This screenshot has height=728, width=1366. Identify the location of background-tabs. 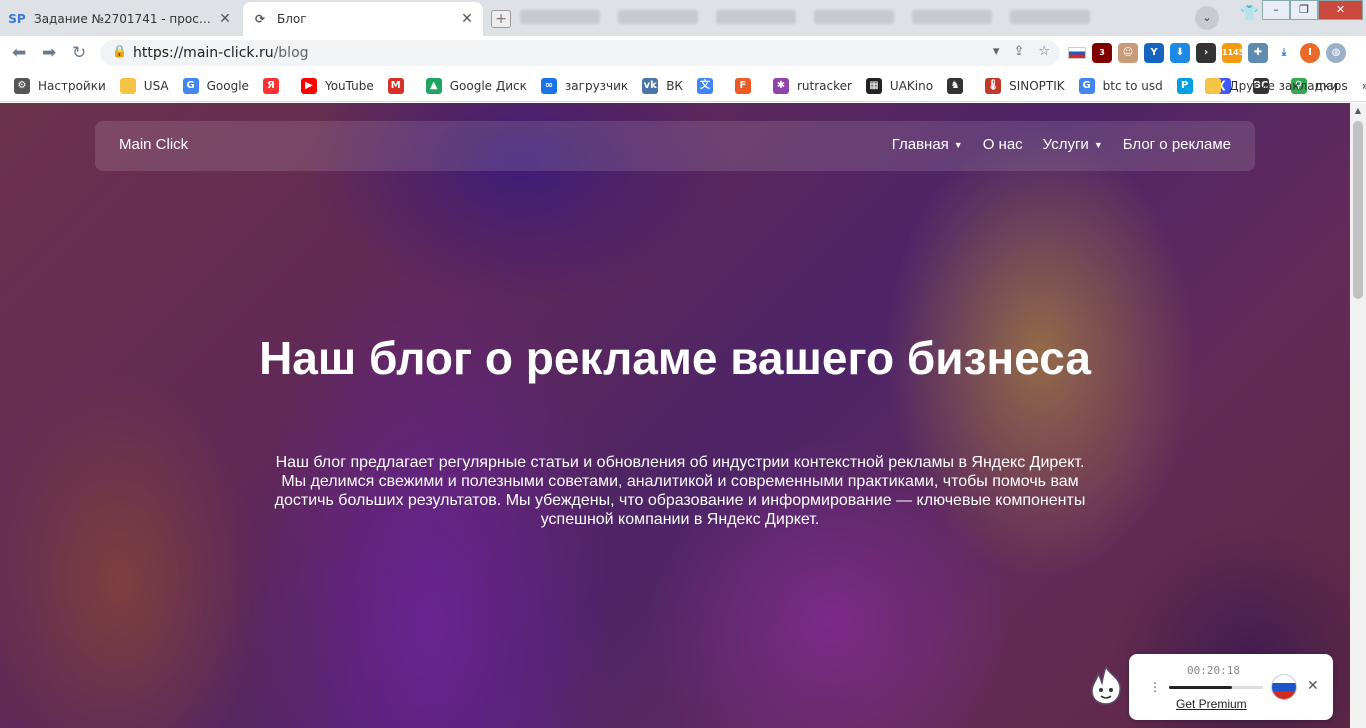
(820, 18).